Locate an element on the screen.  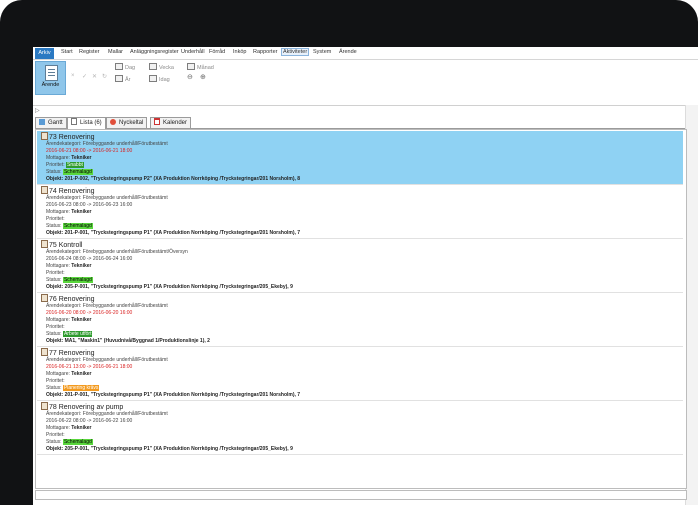
menu-underhall: Underhåll is located at coordinates (193, 52).